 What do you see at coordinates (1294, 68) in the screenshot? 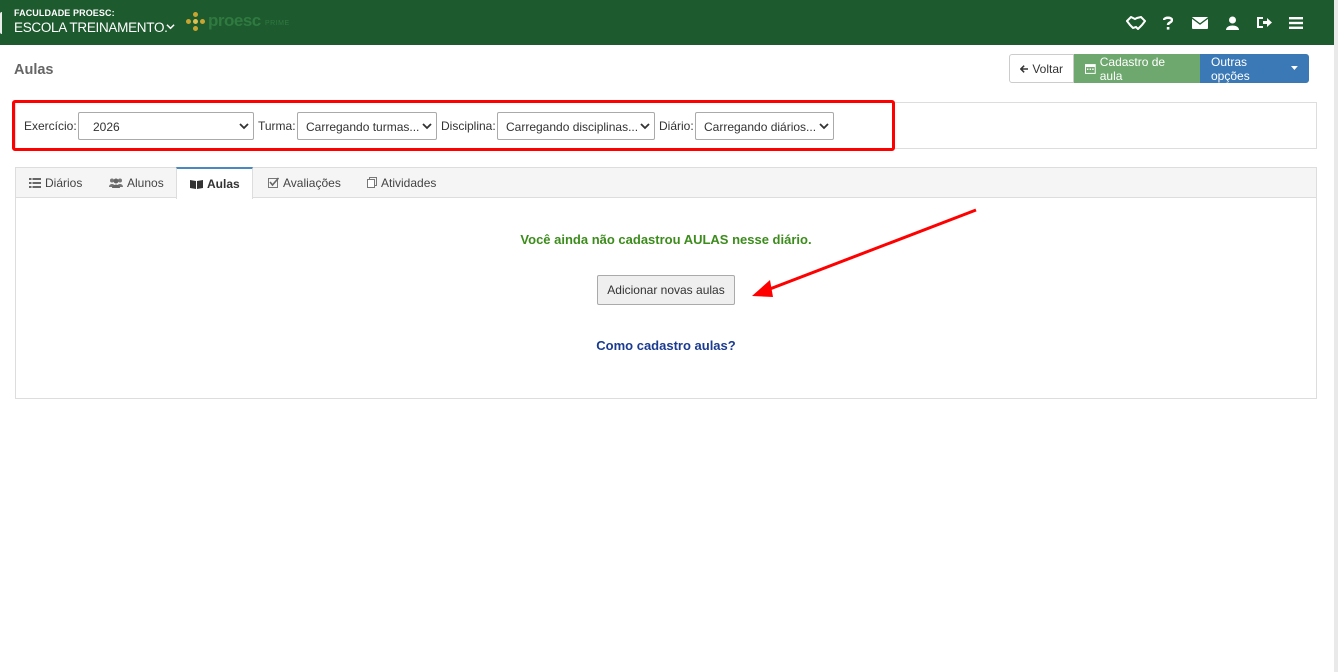
I see `caret-down-icon` at bounding box center [1294, 68].